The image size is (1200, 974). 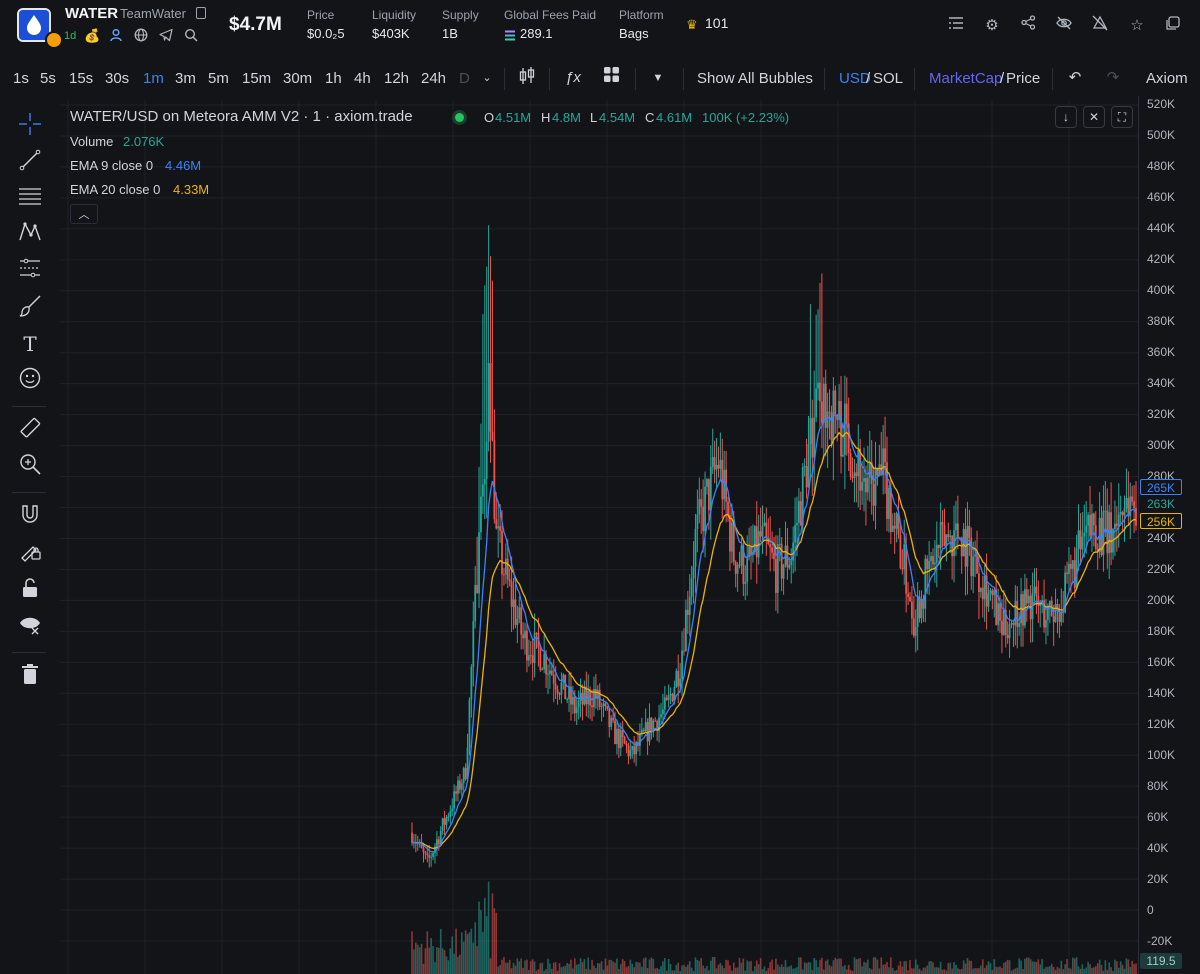 What do you see at coordinates (30, 516) in the screenshot?
I see `magnet-icon` at bounding box center [30, 516].